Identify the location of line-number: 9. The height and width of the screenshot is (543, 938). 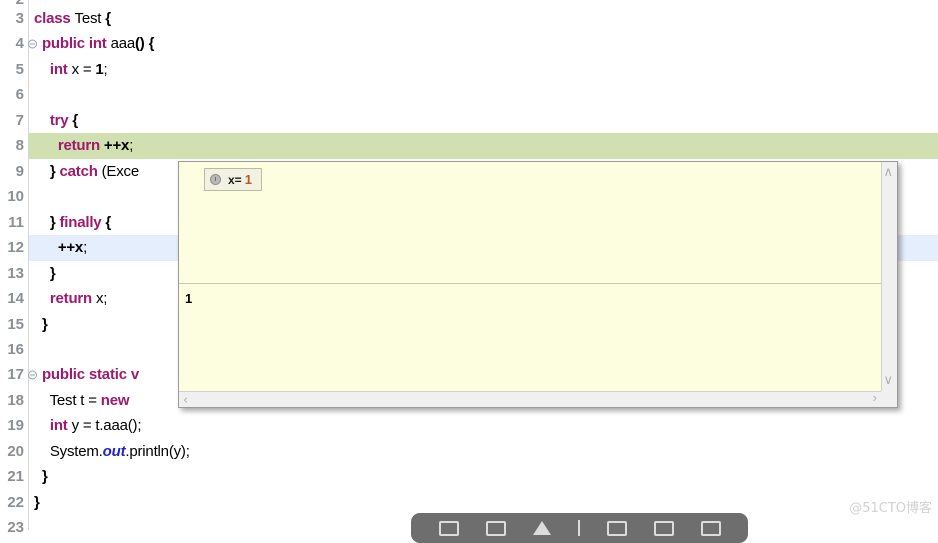
(14, 172).